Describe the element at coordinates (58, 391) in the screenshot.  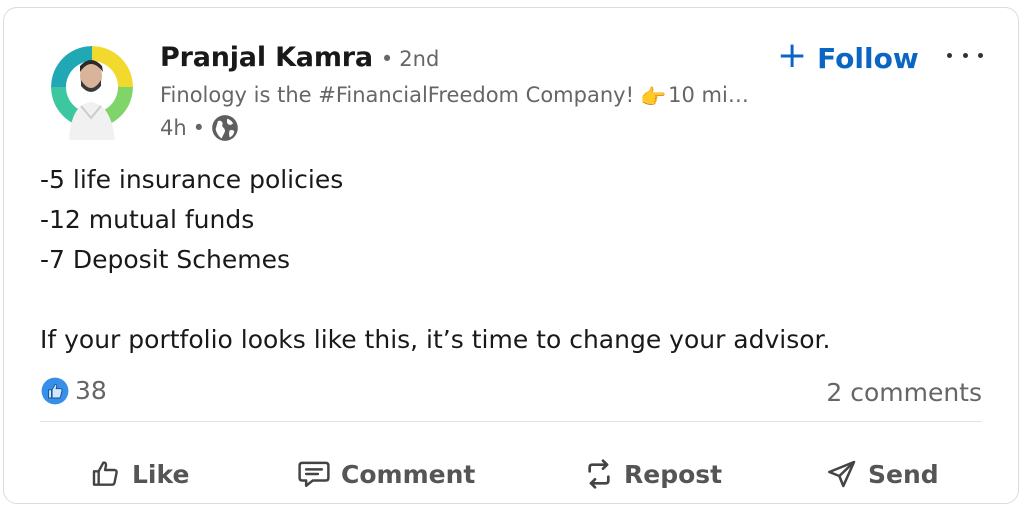
I see `like-reaction-icon` at that location.